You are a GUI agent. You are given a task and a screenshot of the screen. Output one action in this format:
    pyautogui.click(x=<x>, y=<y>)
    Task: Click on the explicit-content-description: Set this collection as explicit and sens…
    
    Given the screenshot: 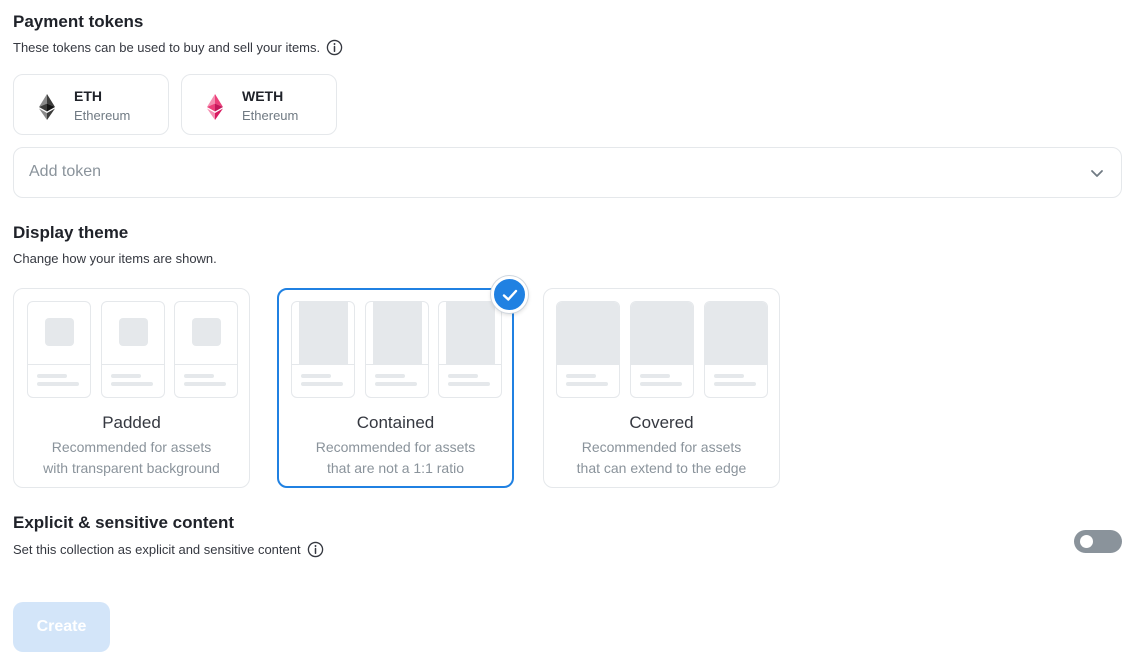 What is the action you would take?
    pyautogui.click(x=168, y=549)
    